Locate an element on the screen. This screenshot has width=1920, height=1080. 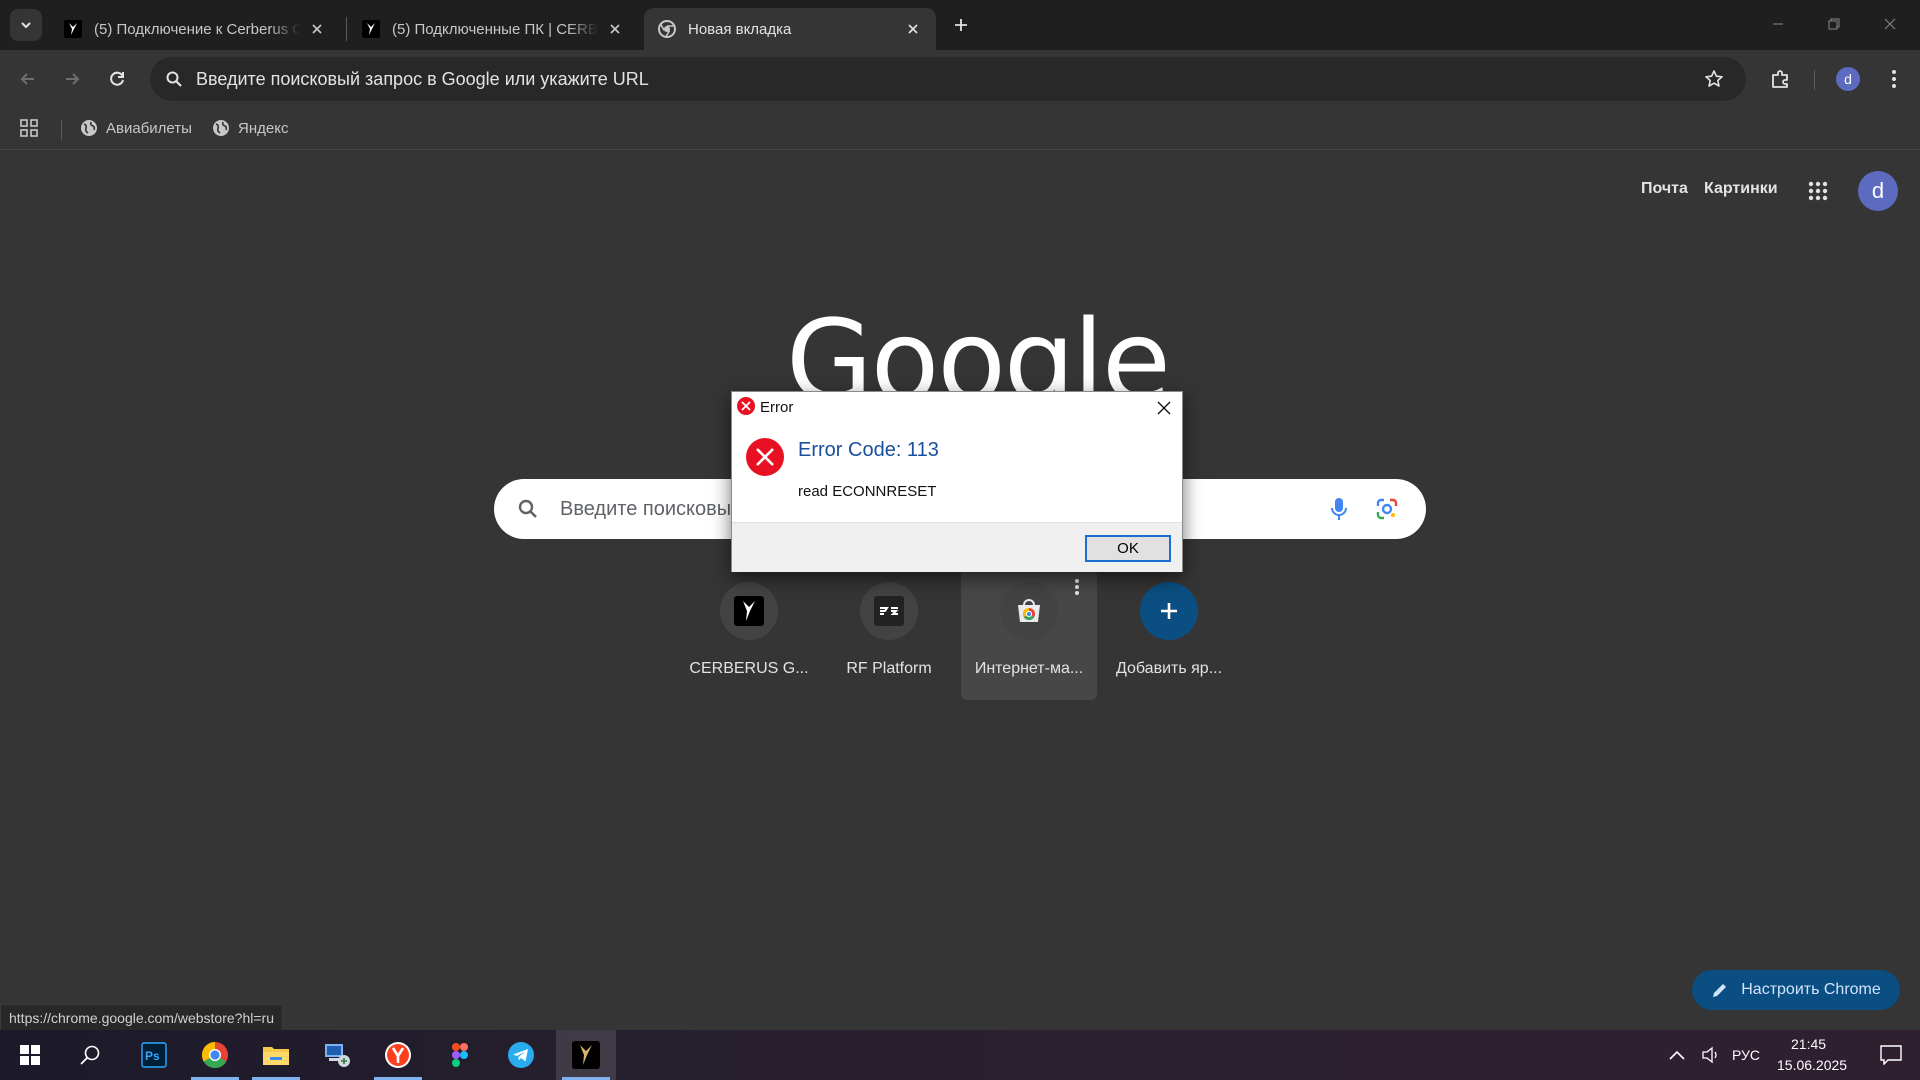
notifications-button is located at coordinates (1891, 1055).